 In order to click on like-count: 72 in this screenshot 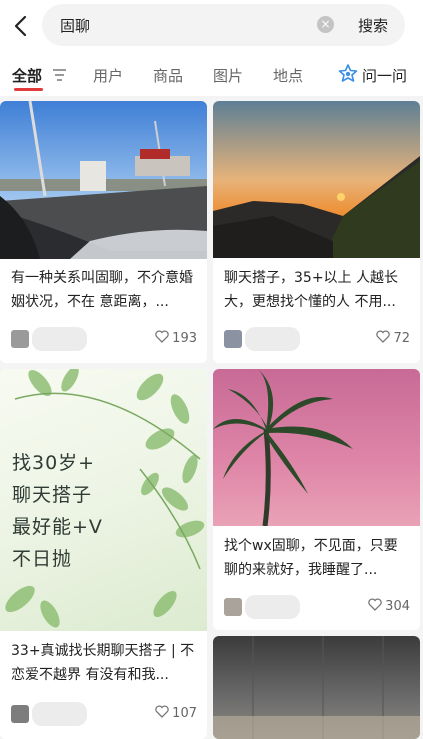, I will do `click(393, 338)`.